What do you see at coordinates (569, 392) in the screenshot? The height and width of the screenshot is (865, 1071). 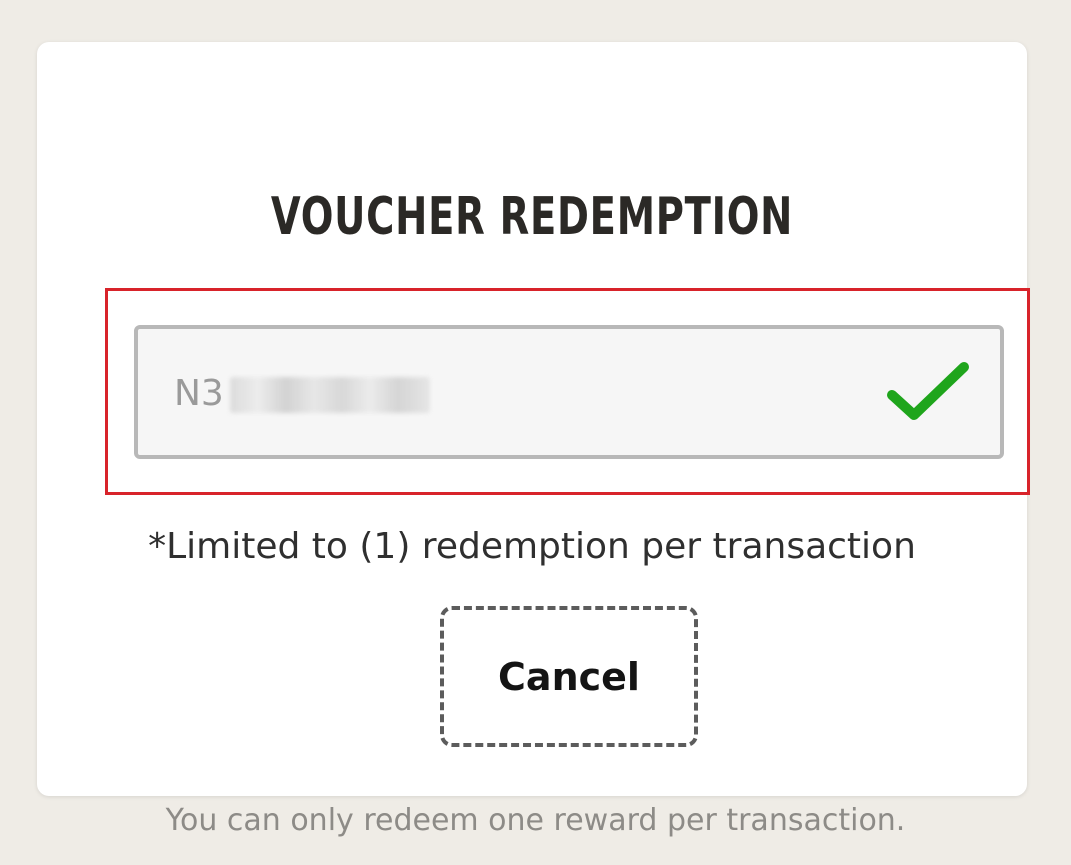 I see `voucher-code-field: N3` at bounding box center [569, 392].